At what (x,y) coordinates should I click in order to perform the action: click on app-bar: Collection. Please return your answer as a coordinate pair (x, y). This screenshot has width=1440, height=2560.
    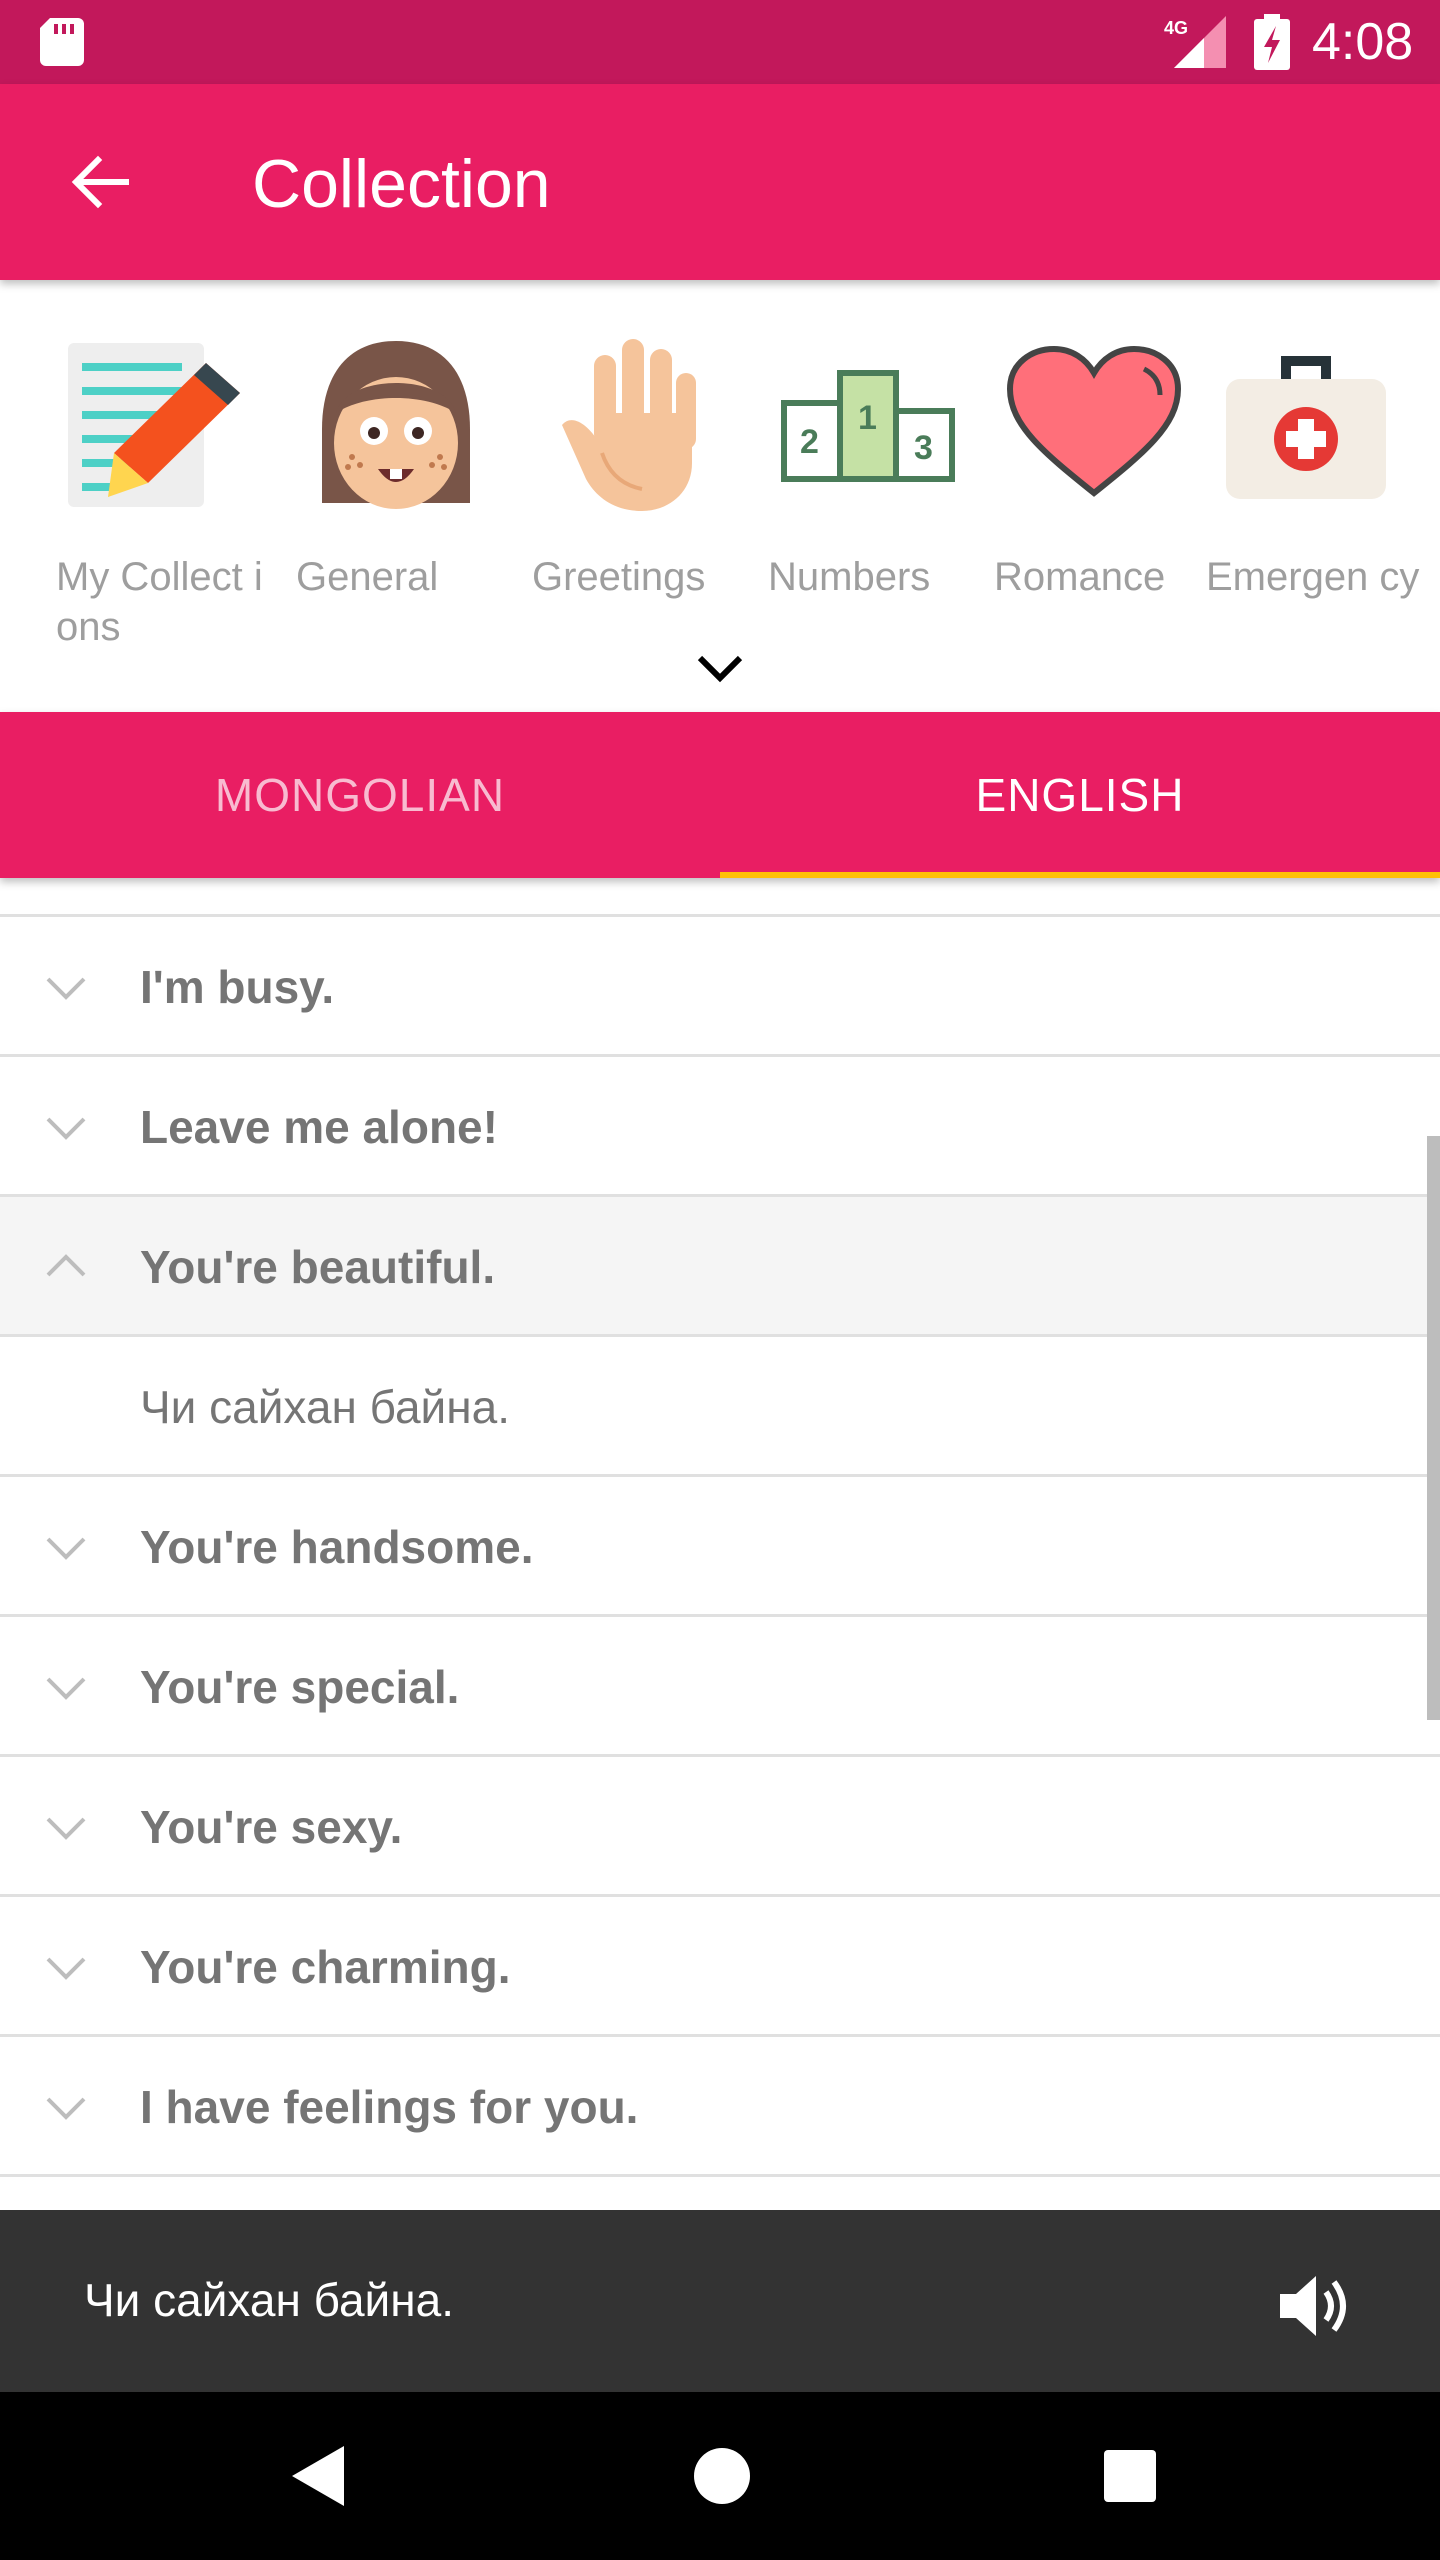
    Looking at the image, I should click on (720, 182).